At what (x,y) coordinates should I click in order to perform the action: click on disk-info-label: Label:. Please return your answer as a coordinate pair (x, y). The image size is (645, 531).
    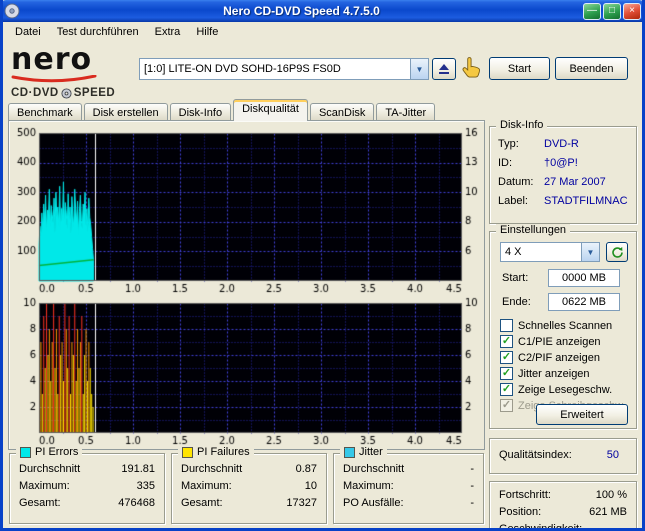
    Looking at the image, I should click on (513, 201).